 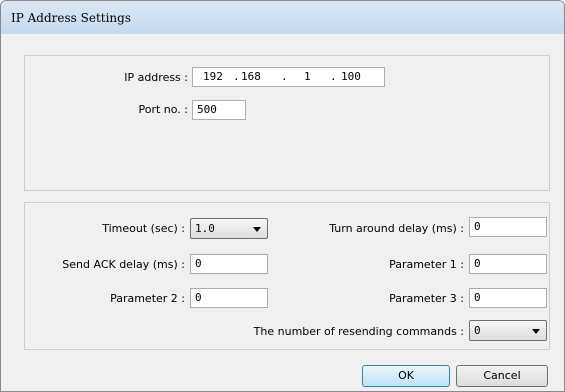 What do you see at coordinates (213, 77) in the screenshot?
I see `ip-octet-1: 192` at bounding box center [213, 77].